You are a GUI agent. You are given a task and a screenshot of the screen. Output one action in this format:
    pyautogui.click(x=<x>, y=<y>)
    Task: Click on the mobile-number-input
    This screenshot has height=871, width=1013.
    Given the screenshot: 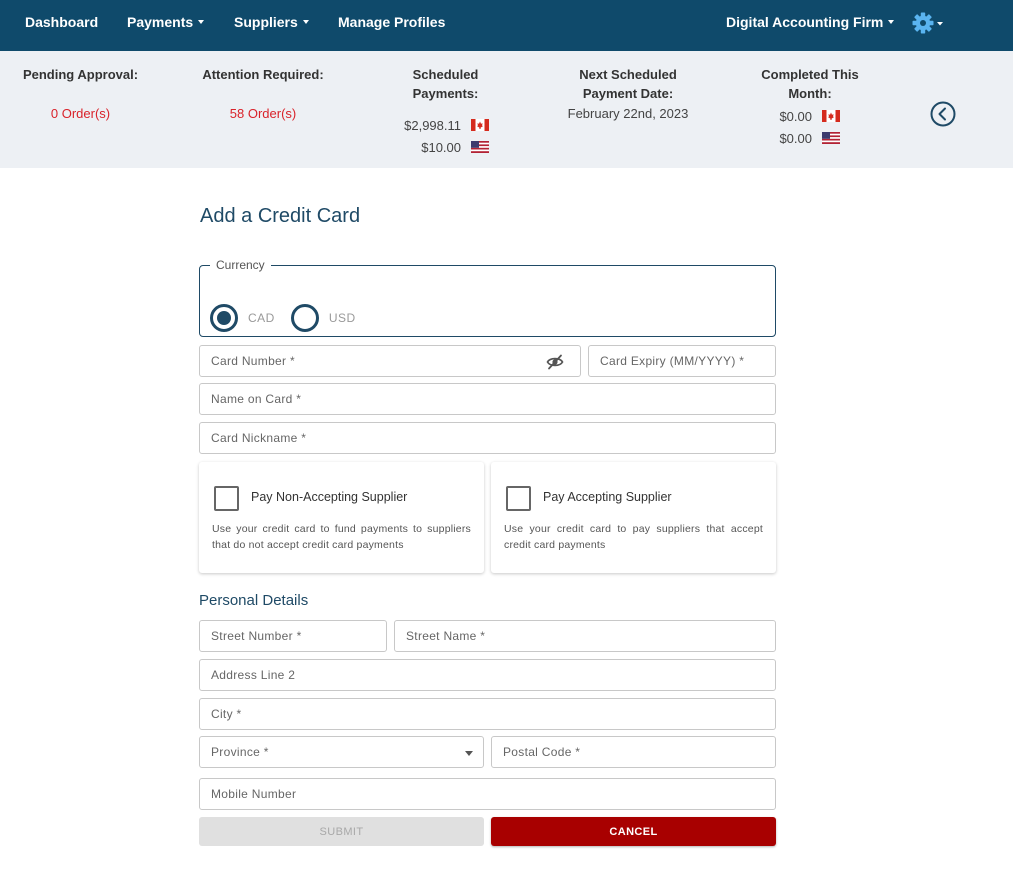 What is the action you would take?
    pyautogui.click(x=487, y=794)
    